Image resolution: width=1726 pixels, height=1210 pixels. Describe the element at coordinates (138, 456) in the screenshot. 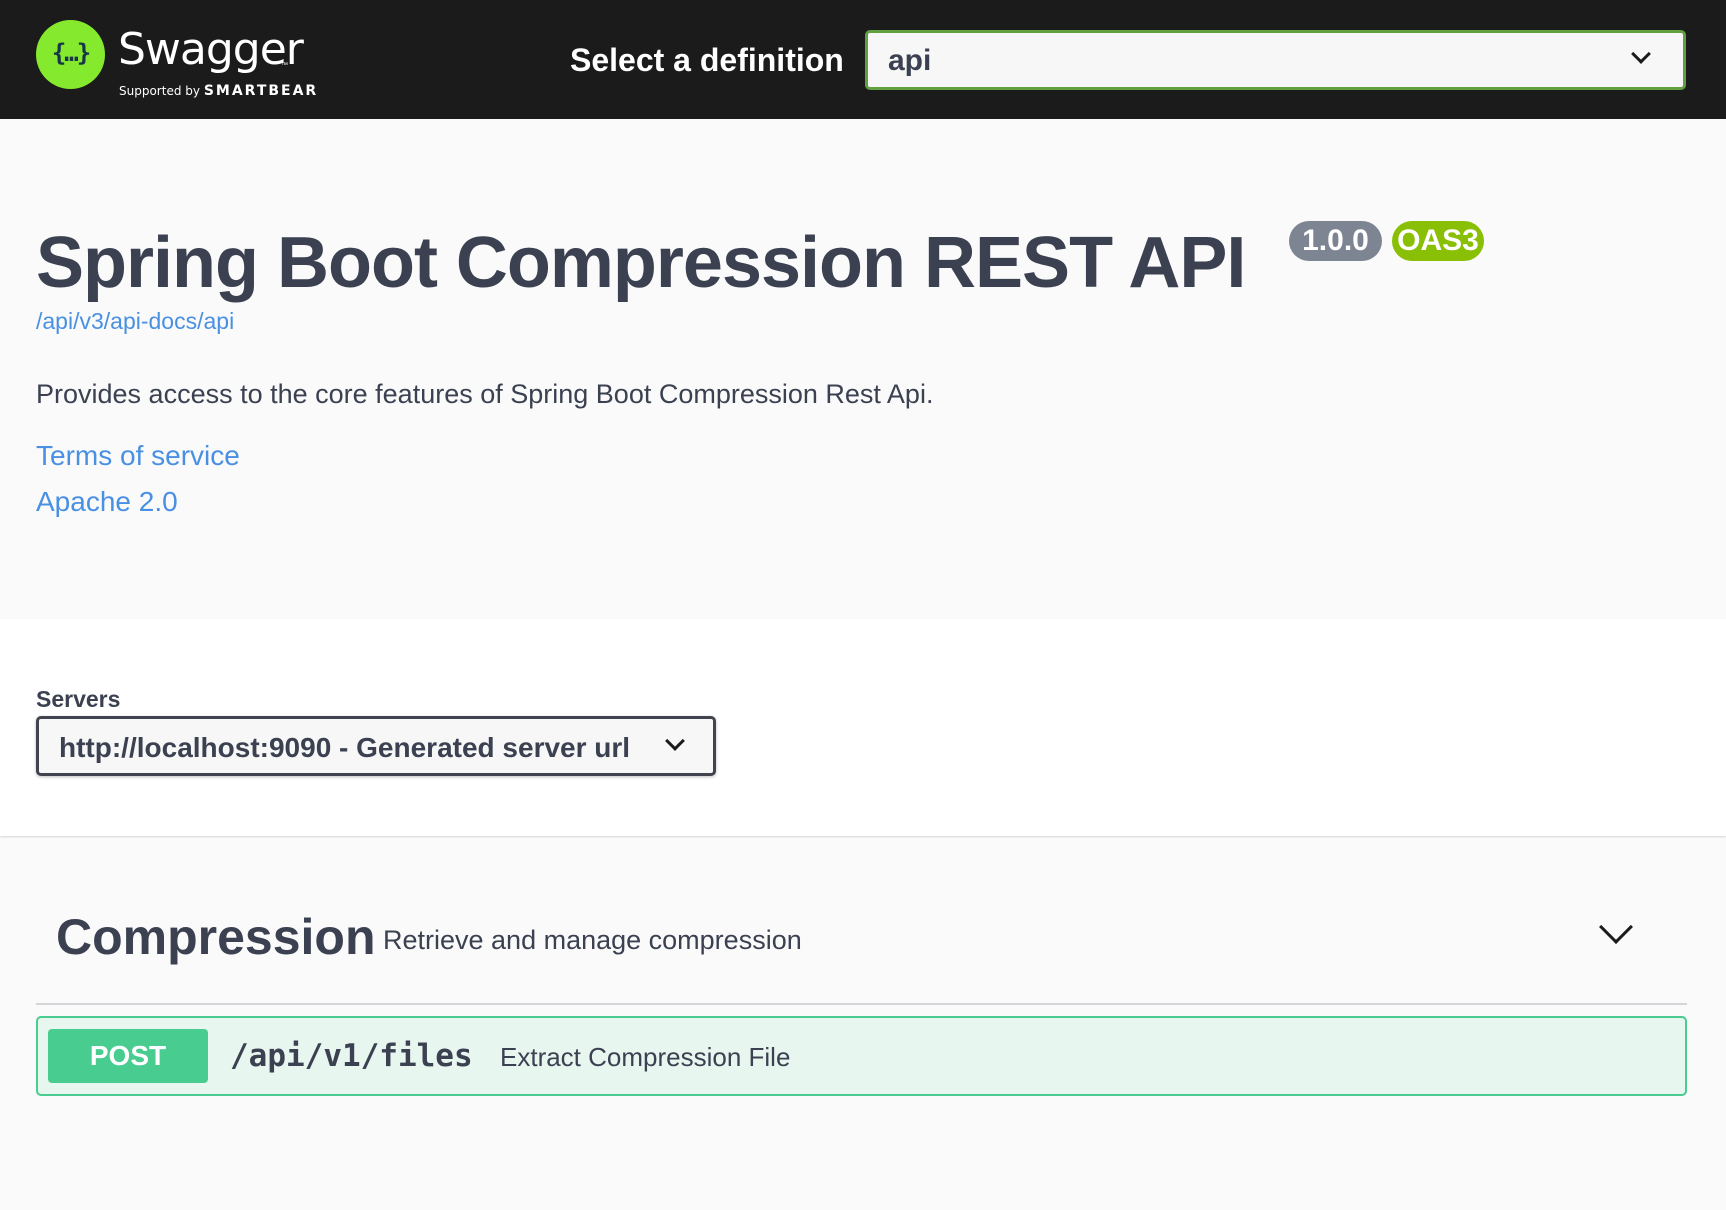

I see `terms-of-service-link: Terms of service` at that location.